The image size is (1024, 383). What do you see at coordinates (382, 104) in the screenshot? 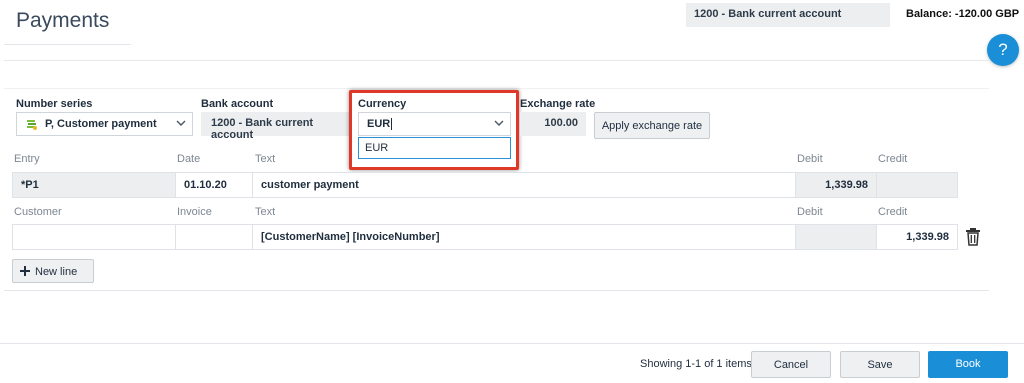
I see `currency-label: Currency` at bounding box center [382, 104].